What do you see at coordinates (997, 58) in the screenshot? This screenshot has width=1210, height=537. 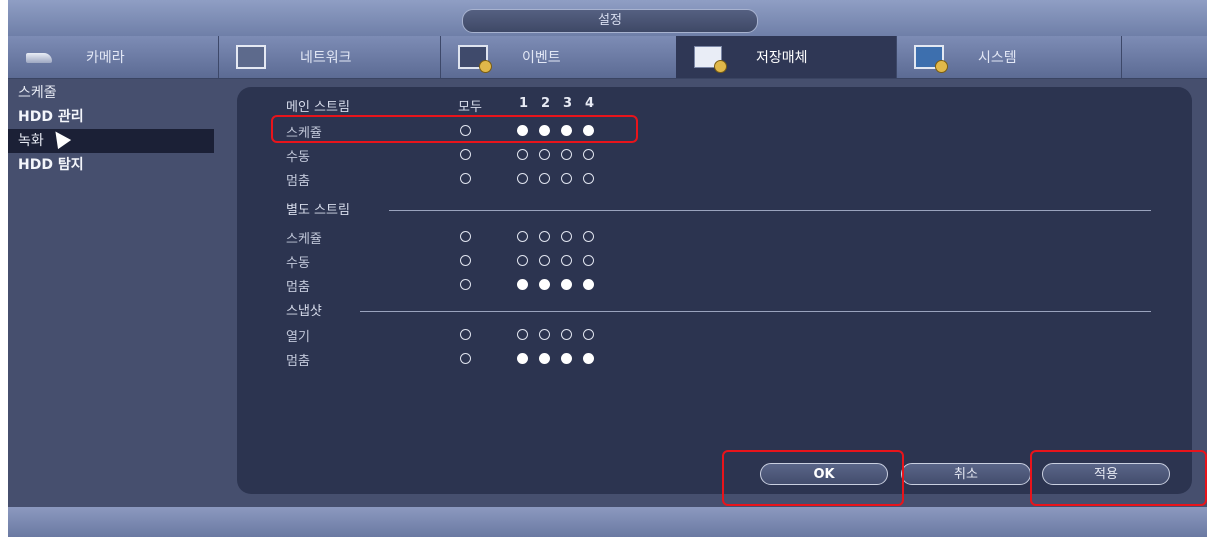 I see `tab-label: 시스템` at bounding box center [997, 58].